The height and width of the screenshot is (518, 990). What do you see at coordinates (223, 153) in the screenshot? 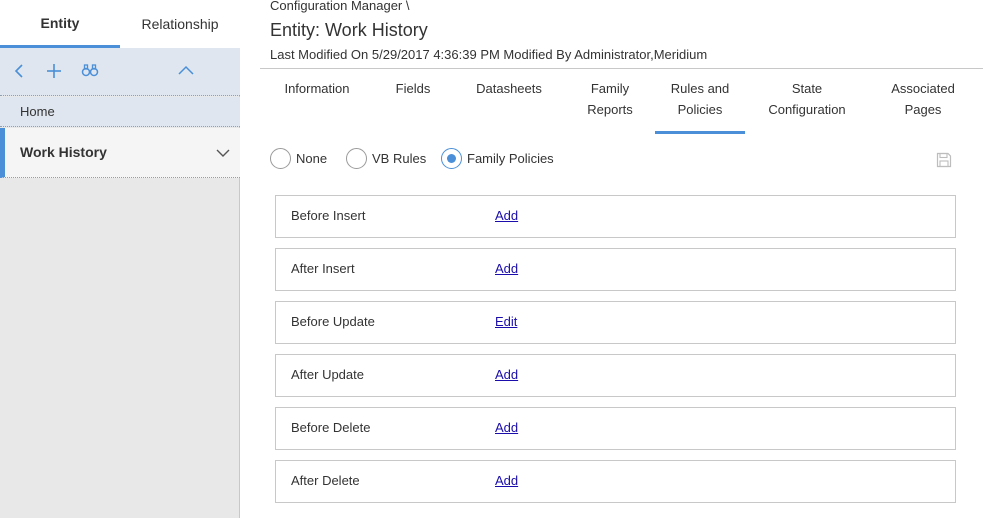
I see `chevron-down-icon` at bounding box center [223, 153].